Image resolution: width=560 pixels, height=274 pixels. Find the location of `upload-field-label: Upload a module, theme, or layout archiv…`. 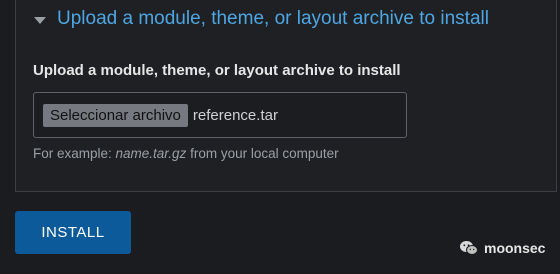

upload-field-label: Upload a module, theme, or layout archiv… is located at coordinates (217, 70).